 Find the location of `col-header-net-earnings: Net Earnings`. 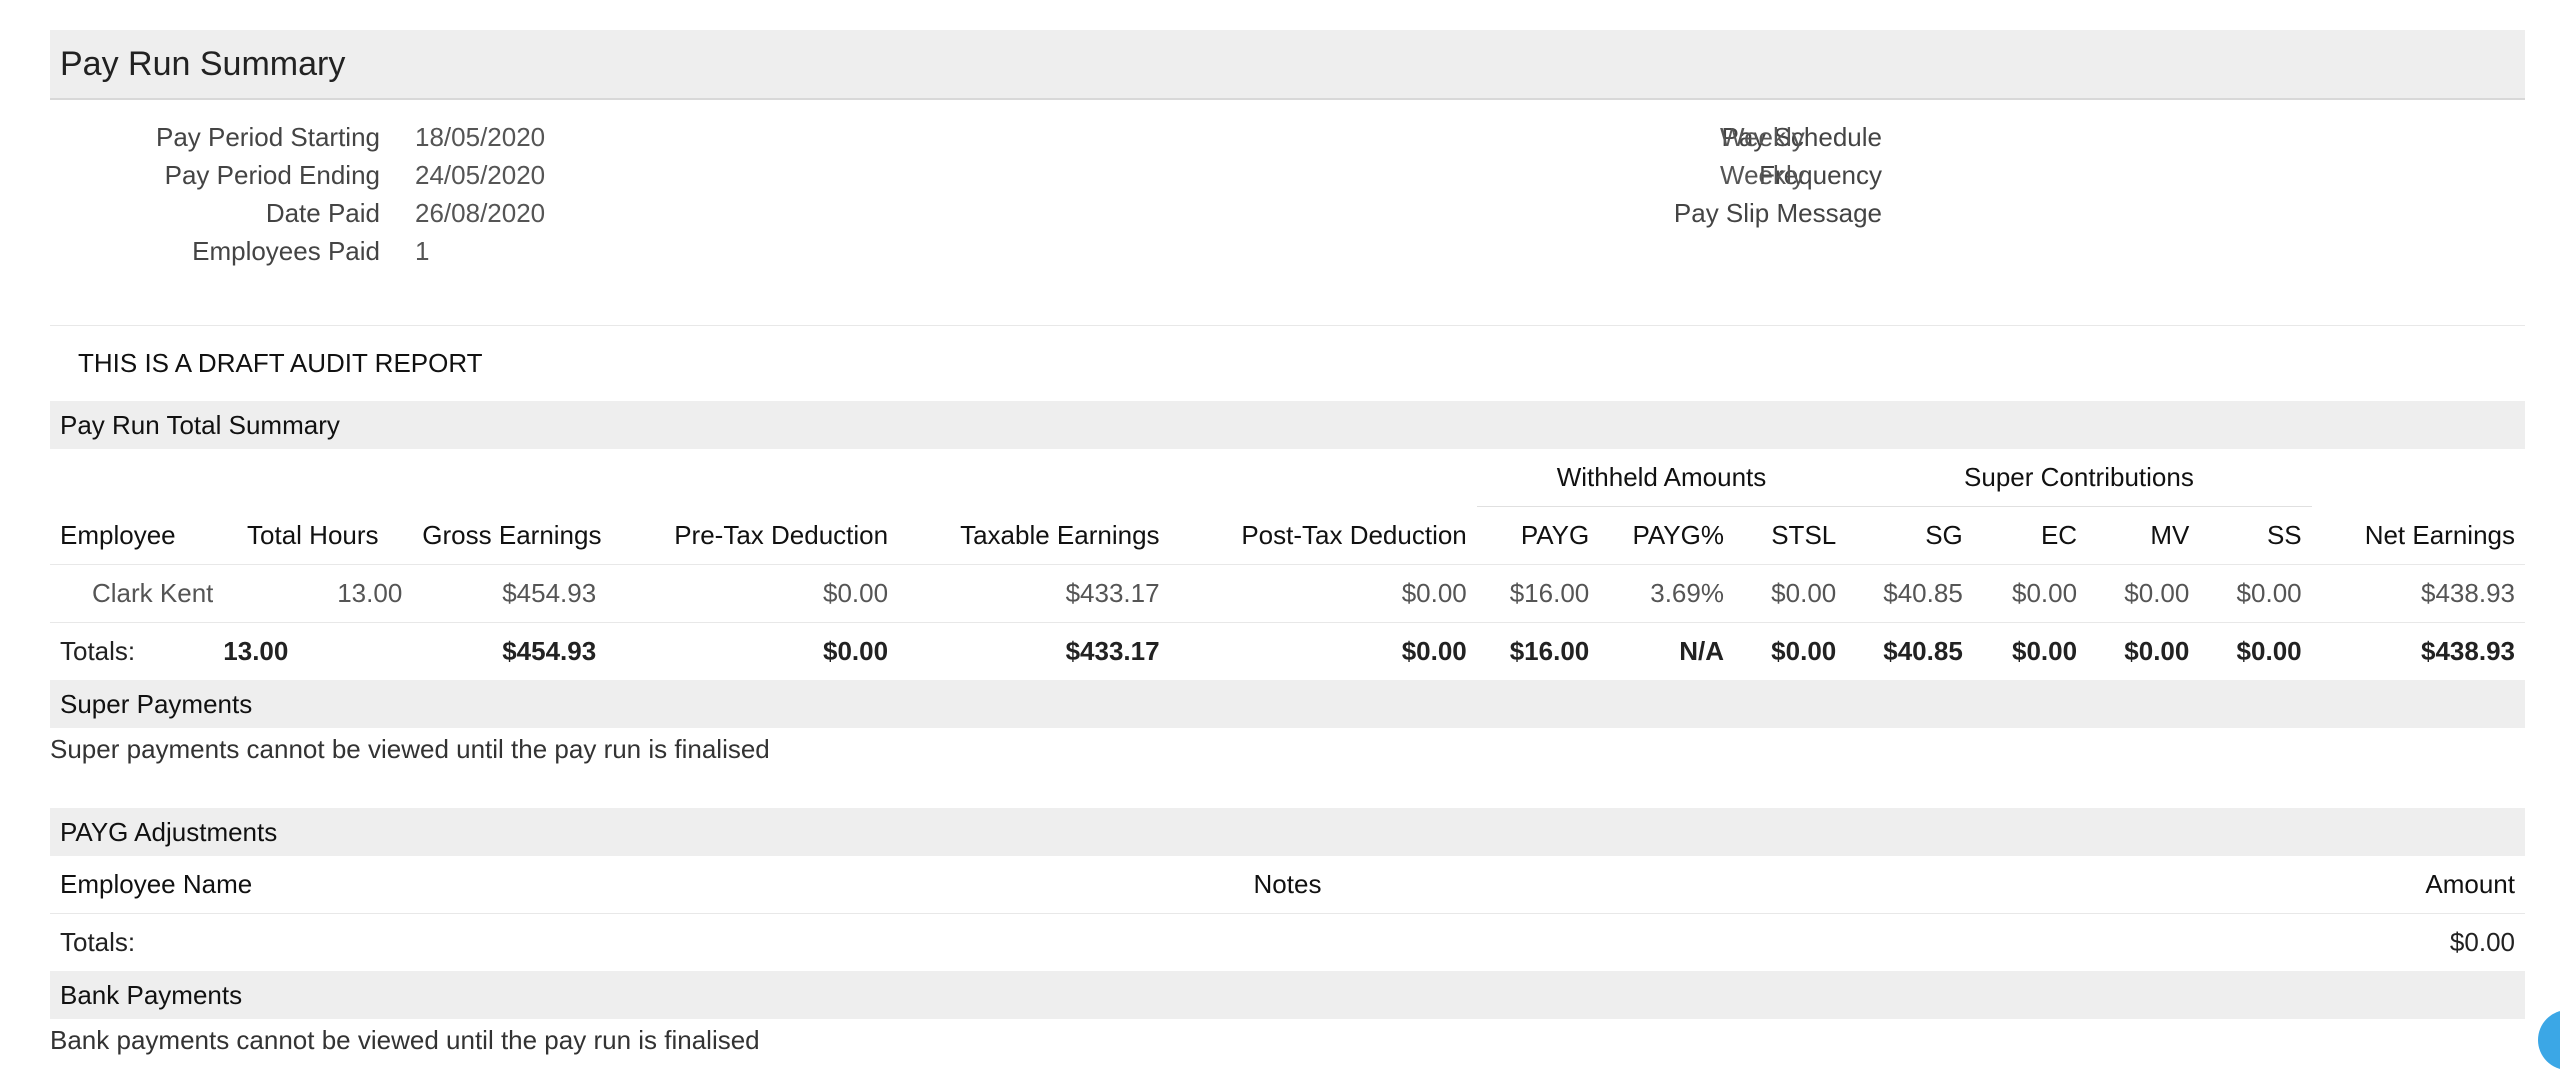

col-header-net-earnings: Net Earnings is located at coordinates (2418, 535).